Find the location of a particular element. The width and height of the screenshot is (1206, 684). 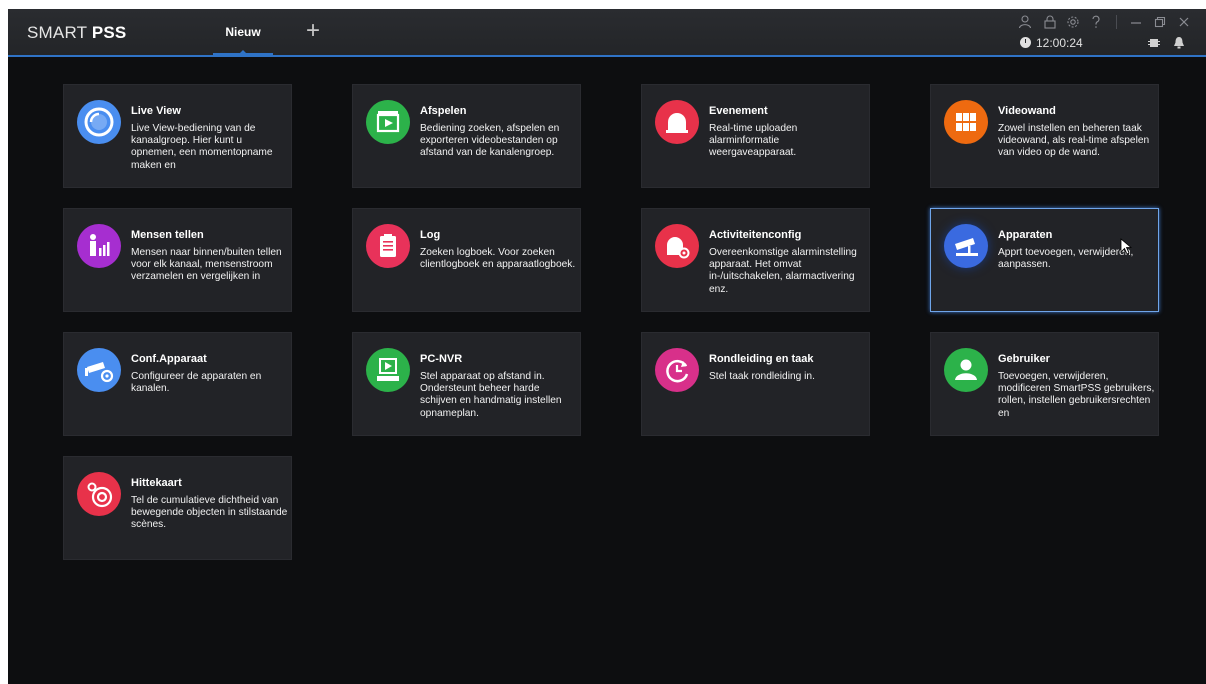

app-logo: SMART PSS is located at coordinates (77, 32).